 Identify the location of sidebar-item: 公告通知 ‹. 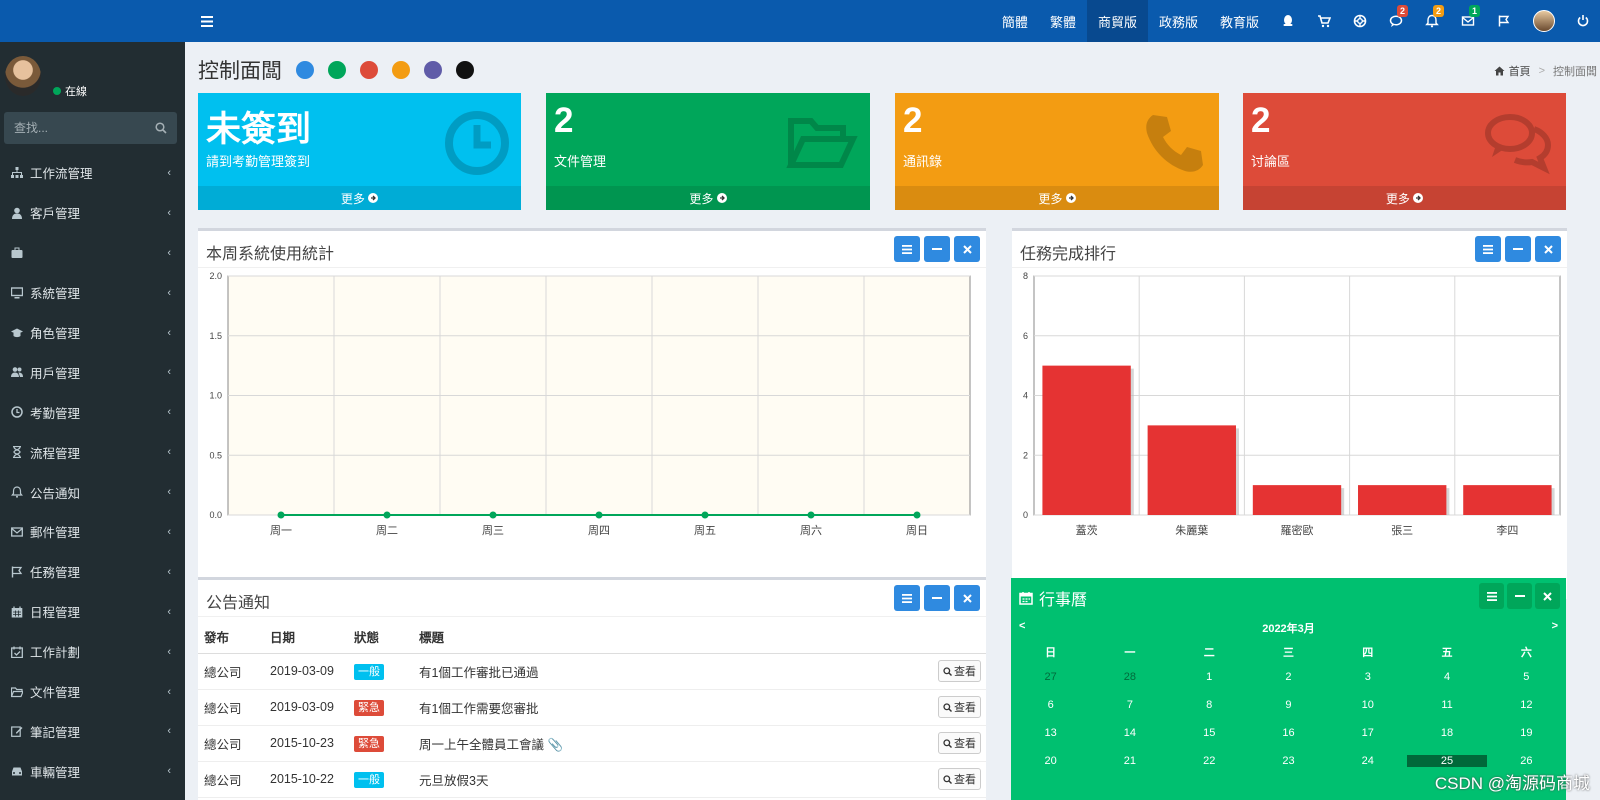
(92, 492).